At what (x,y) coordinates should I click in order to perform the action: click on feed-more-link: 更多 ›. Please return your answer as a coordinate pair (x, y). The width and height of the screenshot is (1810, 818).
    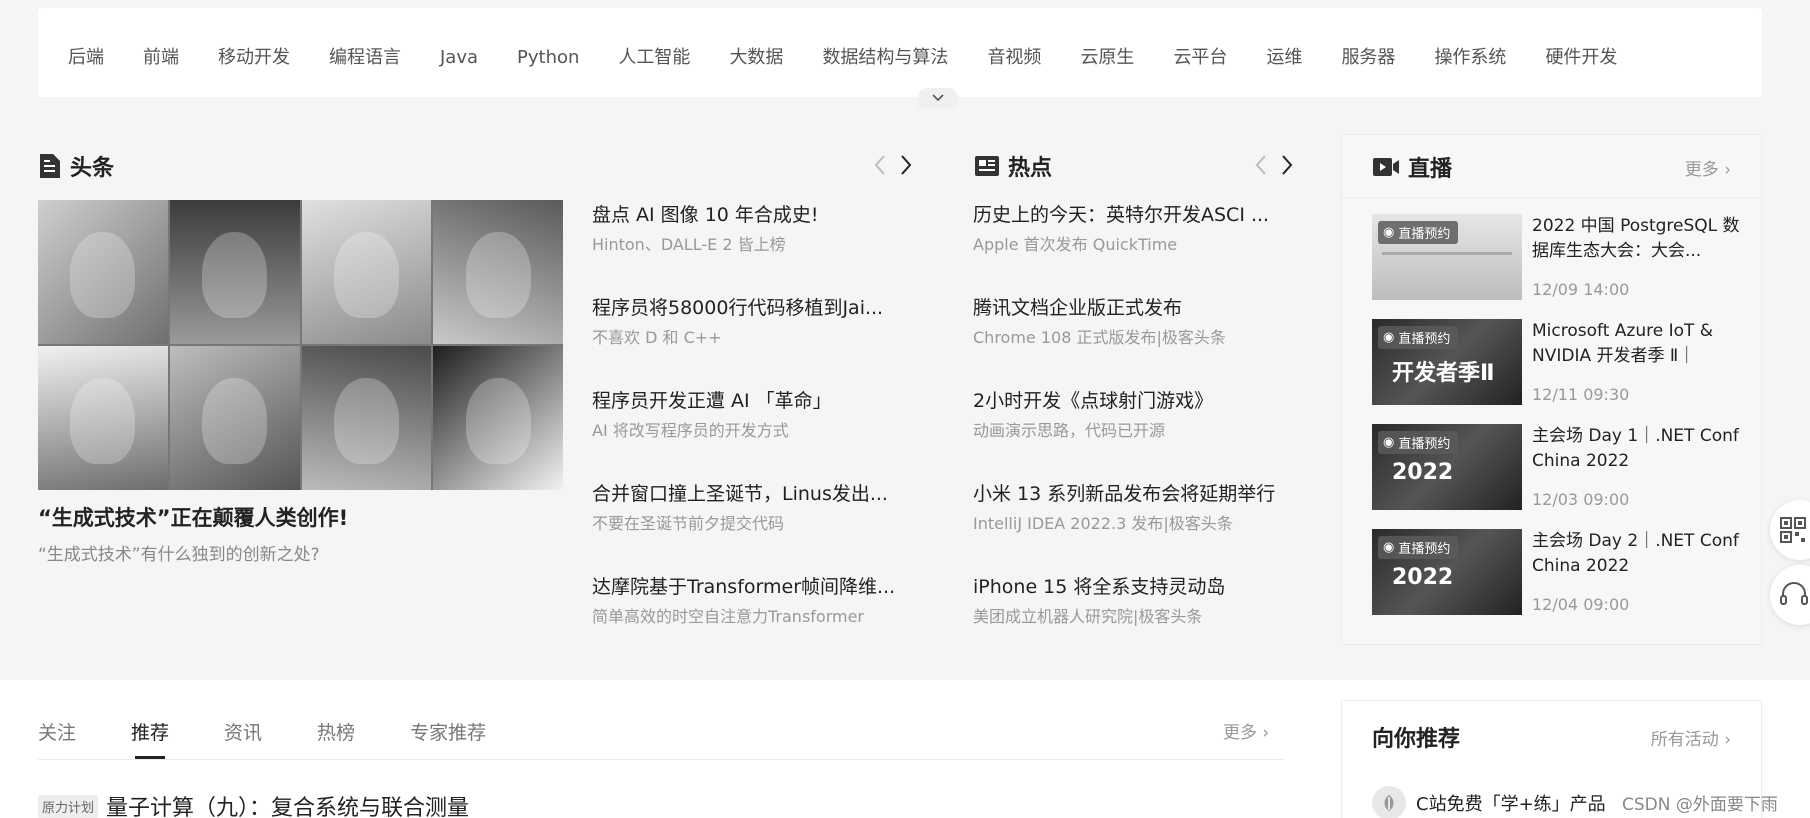
    Looking at the image, I should click on (1246, 730).